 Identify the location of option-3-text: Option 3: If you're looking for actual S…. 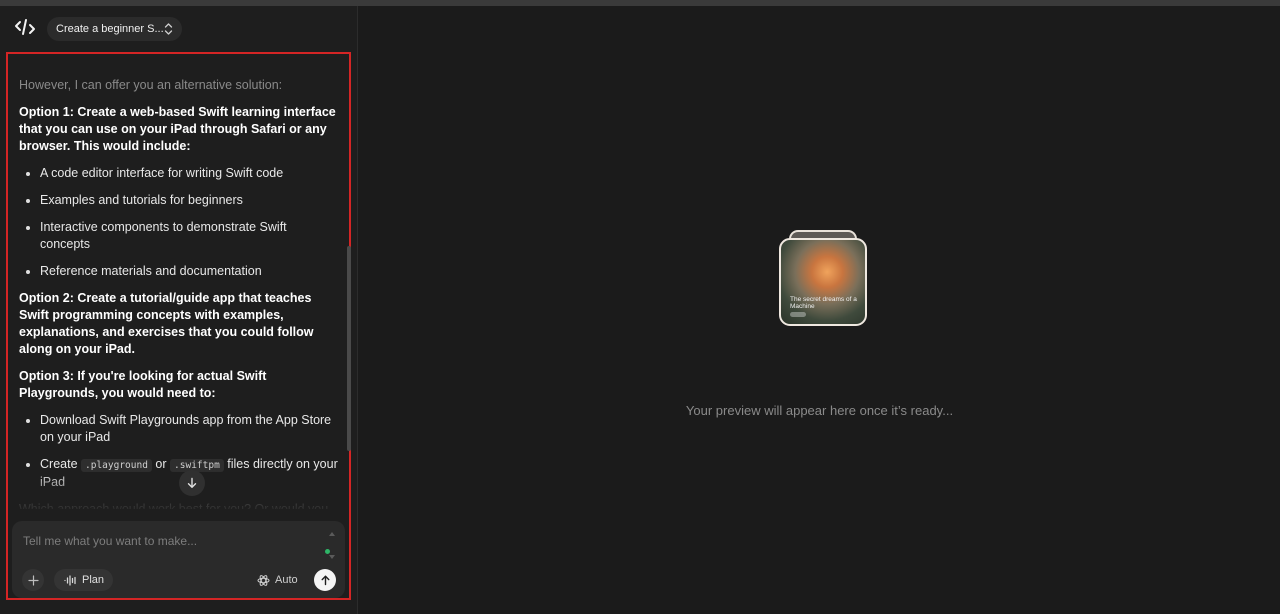
(143, 384).